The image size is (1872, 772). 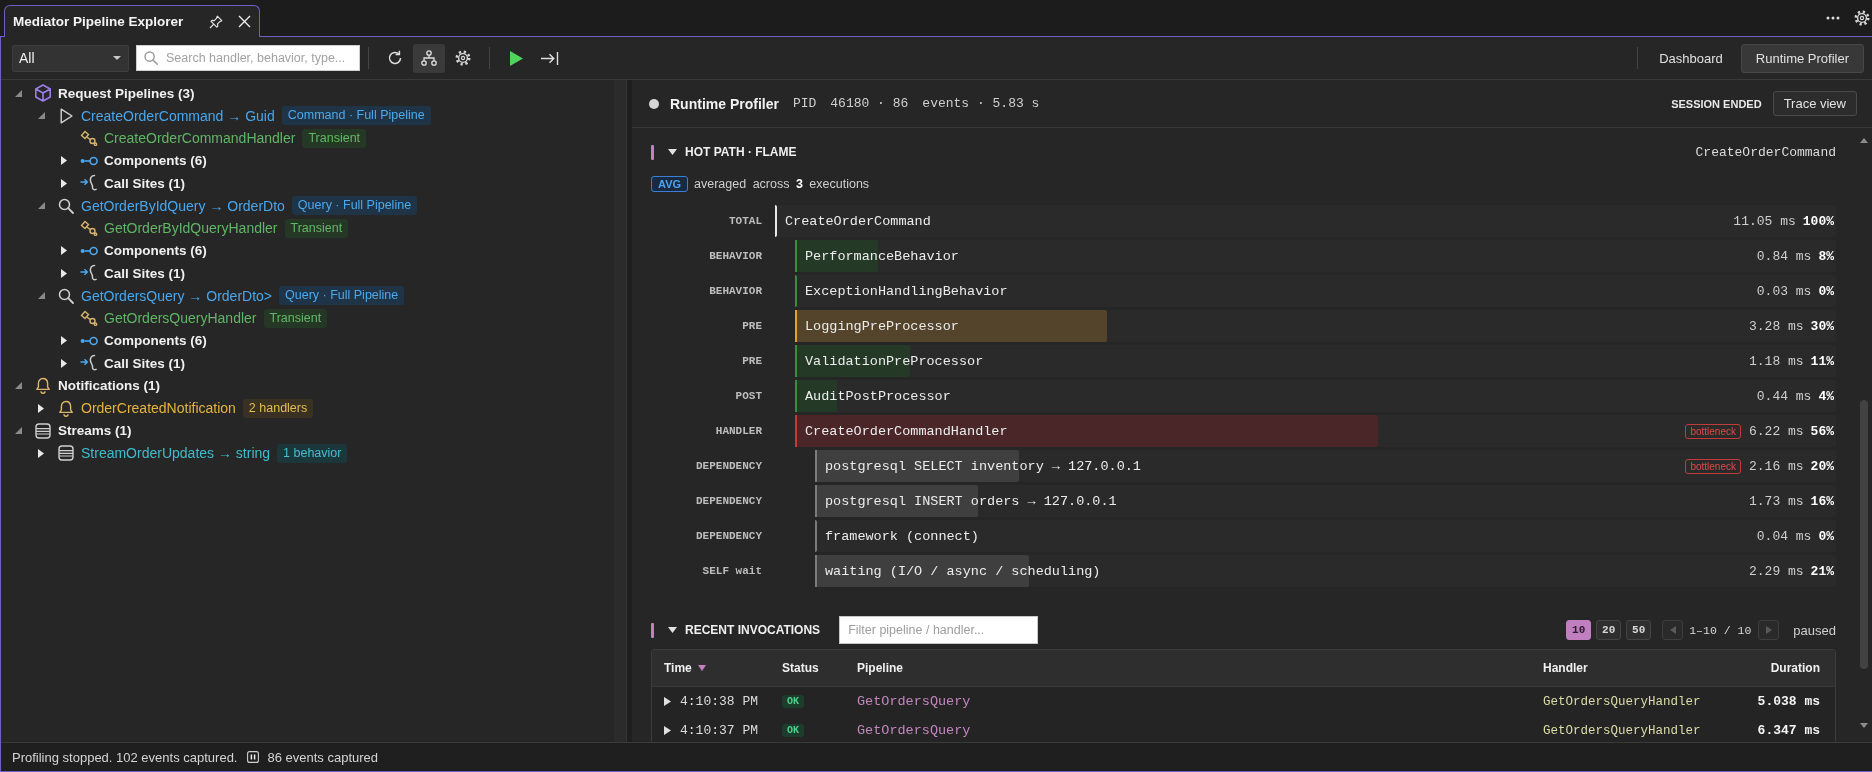 I want to click on scrollbar-thumb, so click(x=1864, y=534).